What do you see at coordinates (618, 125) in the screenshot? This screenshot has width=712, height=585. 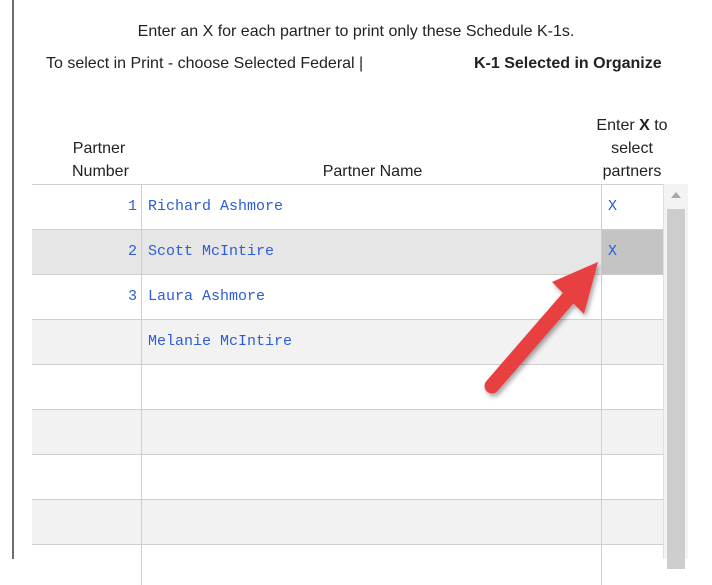 I see `column-header-select-prefix: Enter` at bounding box center [618, 125].